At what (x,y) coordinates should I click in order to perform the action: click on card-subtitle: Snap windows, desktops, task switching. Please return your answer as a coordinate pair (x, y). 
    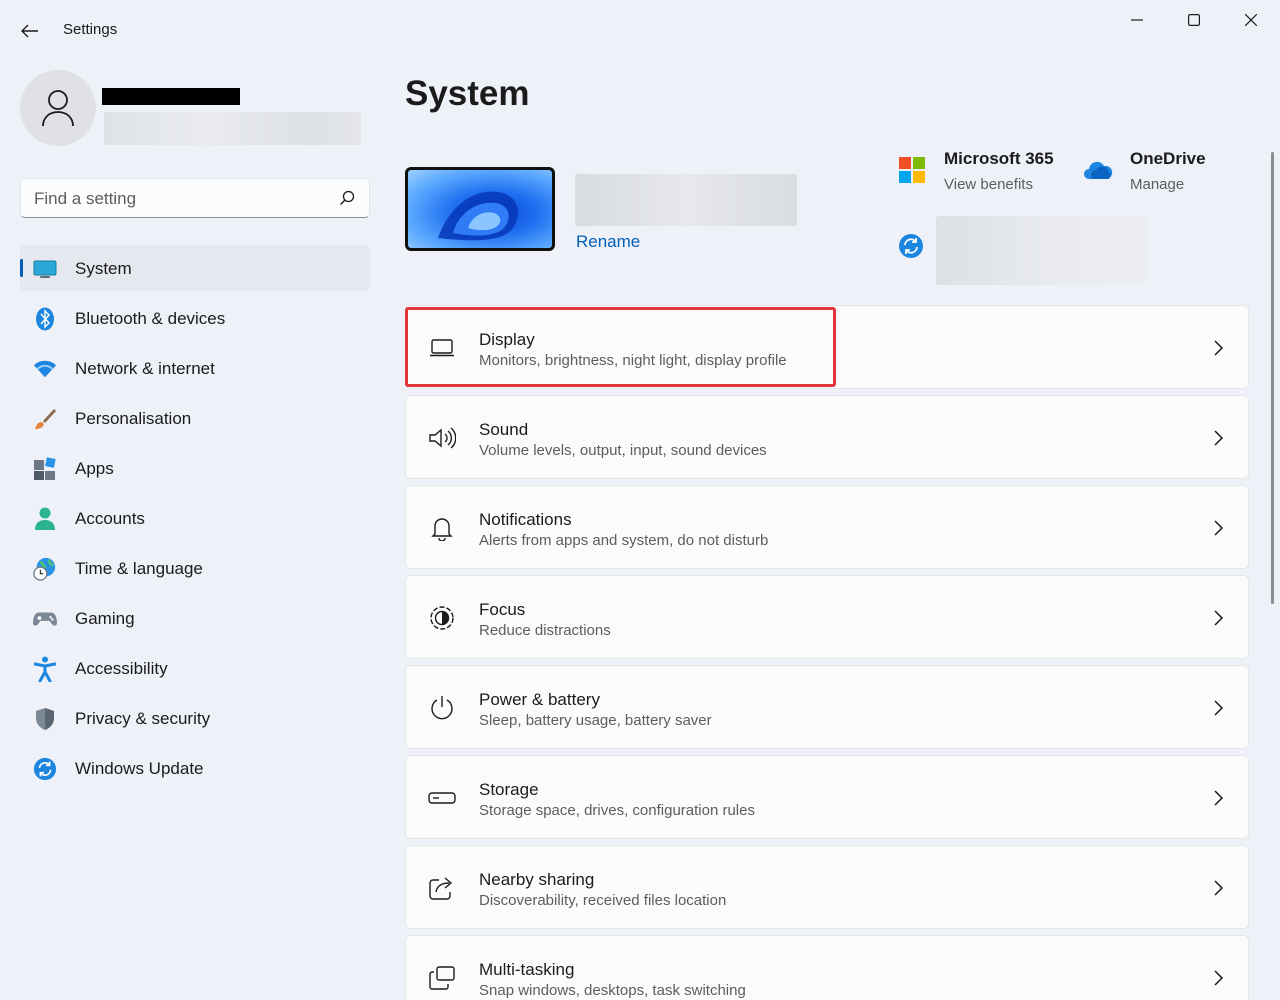
    Looking at the image, I should click on (612, 990).